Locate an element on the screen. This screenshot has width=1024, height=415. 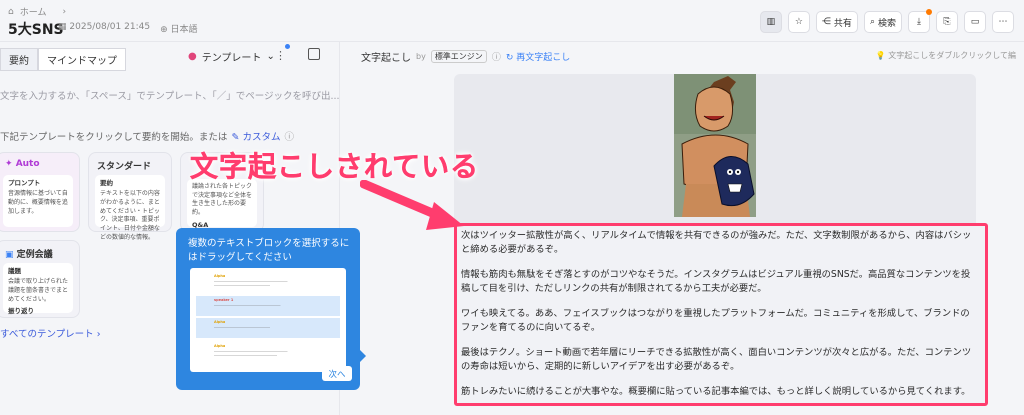
template-select-label: テンプレート is located at coordinates (231, 58).